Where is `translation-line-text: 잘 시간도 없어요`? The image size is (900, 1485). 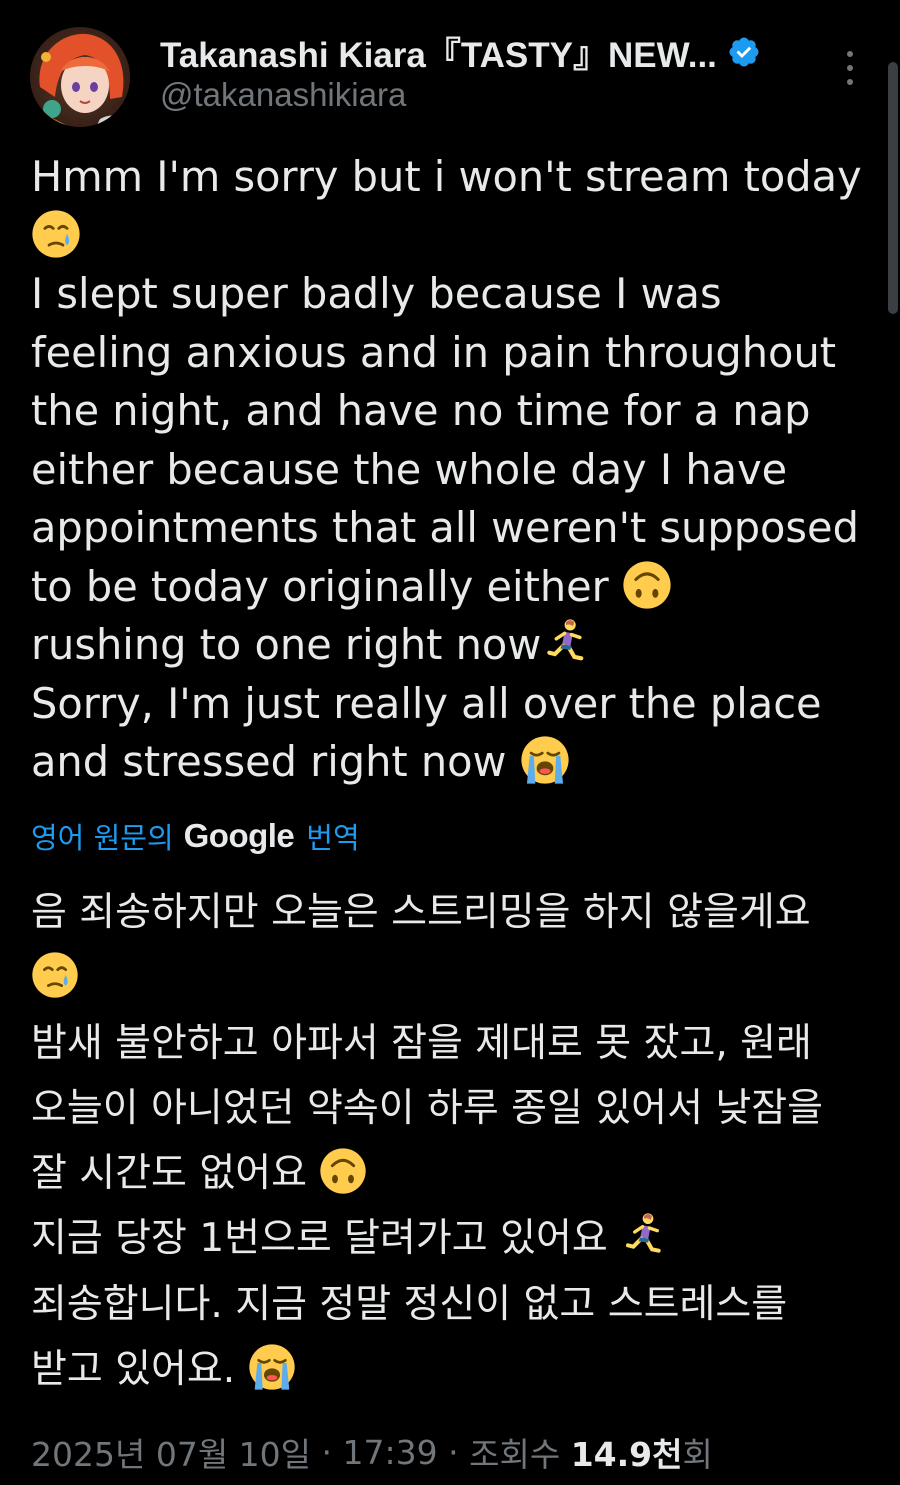
translation-line-text: 잘 시간도 없어요 is located at coordinates (175, 1174).